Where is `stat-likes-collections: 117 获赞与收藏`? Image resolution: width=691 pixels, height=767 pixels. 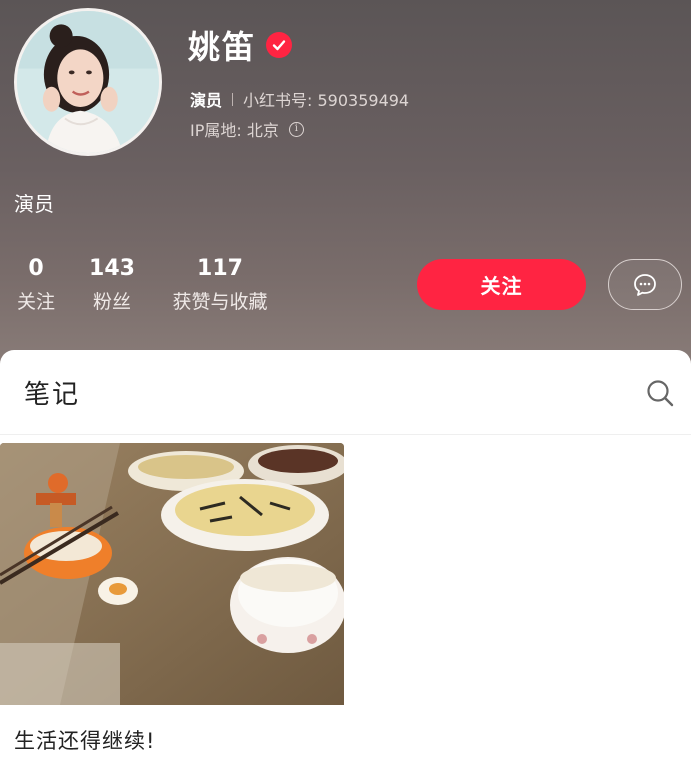 stat-likes-collections: 117 获赞与收藏 is located at coordinates (220, 285).